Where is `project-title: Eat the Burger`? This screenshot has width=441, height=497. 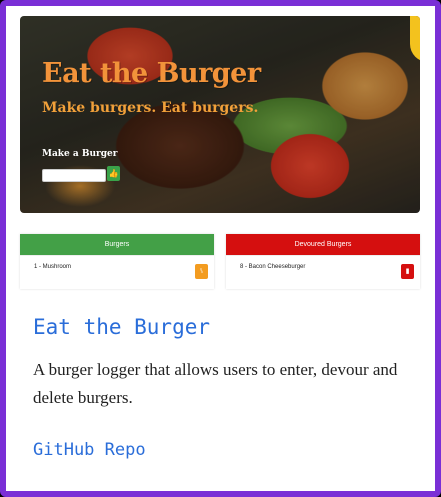
project-title: Eat the Burger is located at coordinates (122, 327).